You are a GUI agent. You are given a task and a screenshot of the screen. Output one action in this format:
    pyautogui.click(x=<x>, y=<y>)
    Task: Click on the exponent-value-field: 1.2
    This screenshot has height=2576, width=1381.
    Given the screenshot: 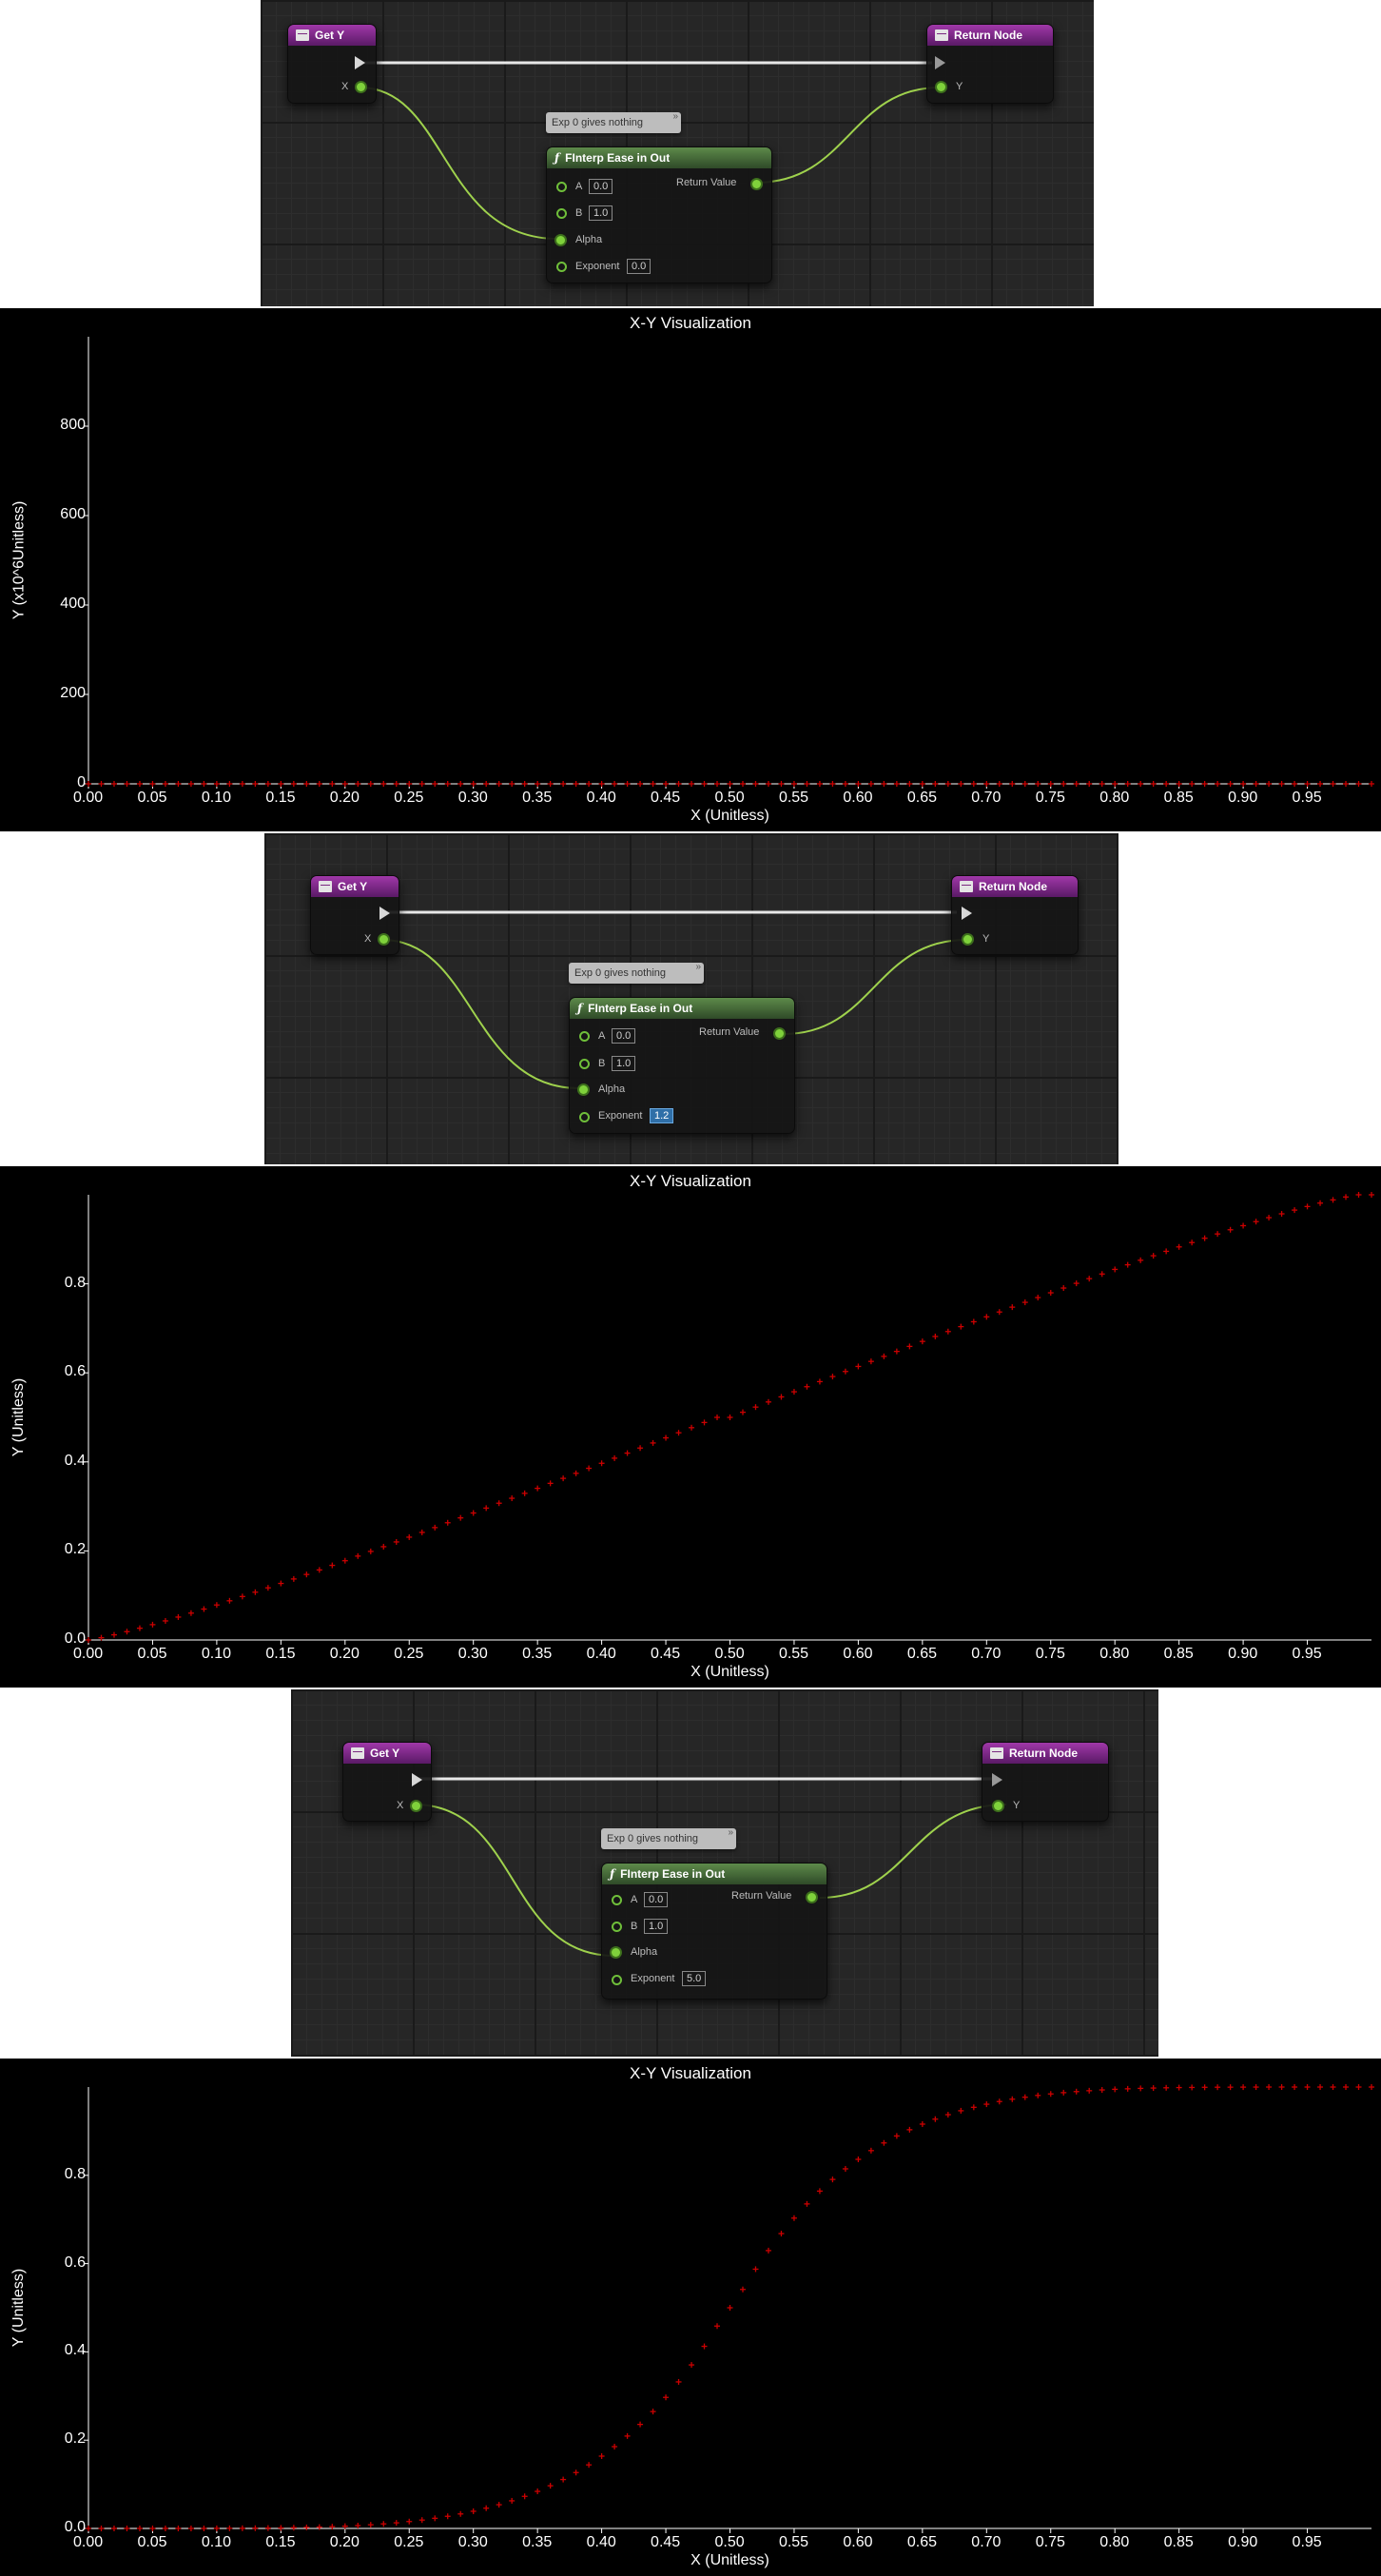 What is the action you would take?
    pyautogui.click(x=662, y=1116)
    